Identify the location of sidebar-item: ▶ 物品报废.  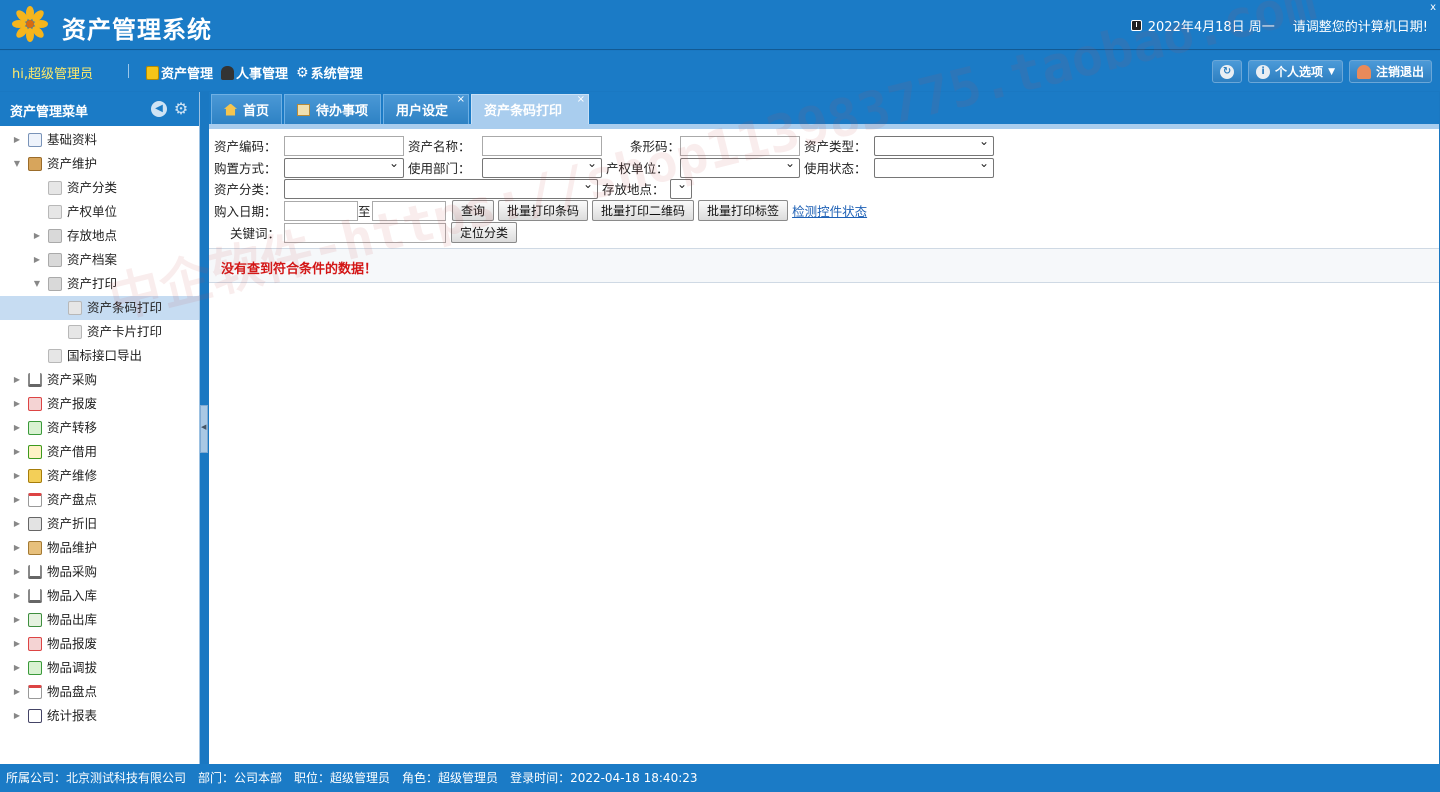
(99, 644).